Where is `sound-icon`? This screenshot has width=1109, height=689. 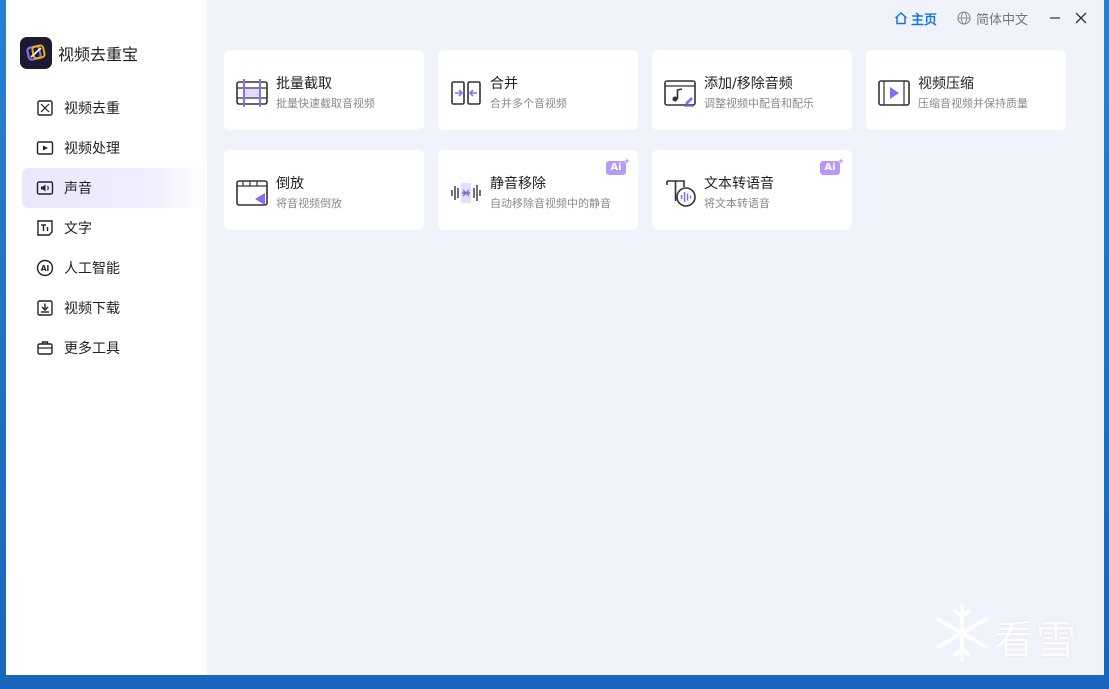 sound-icon is located at coordinates (45, 188).